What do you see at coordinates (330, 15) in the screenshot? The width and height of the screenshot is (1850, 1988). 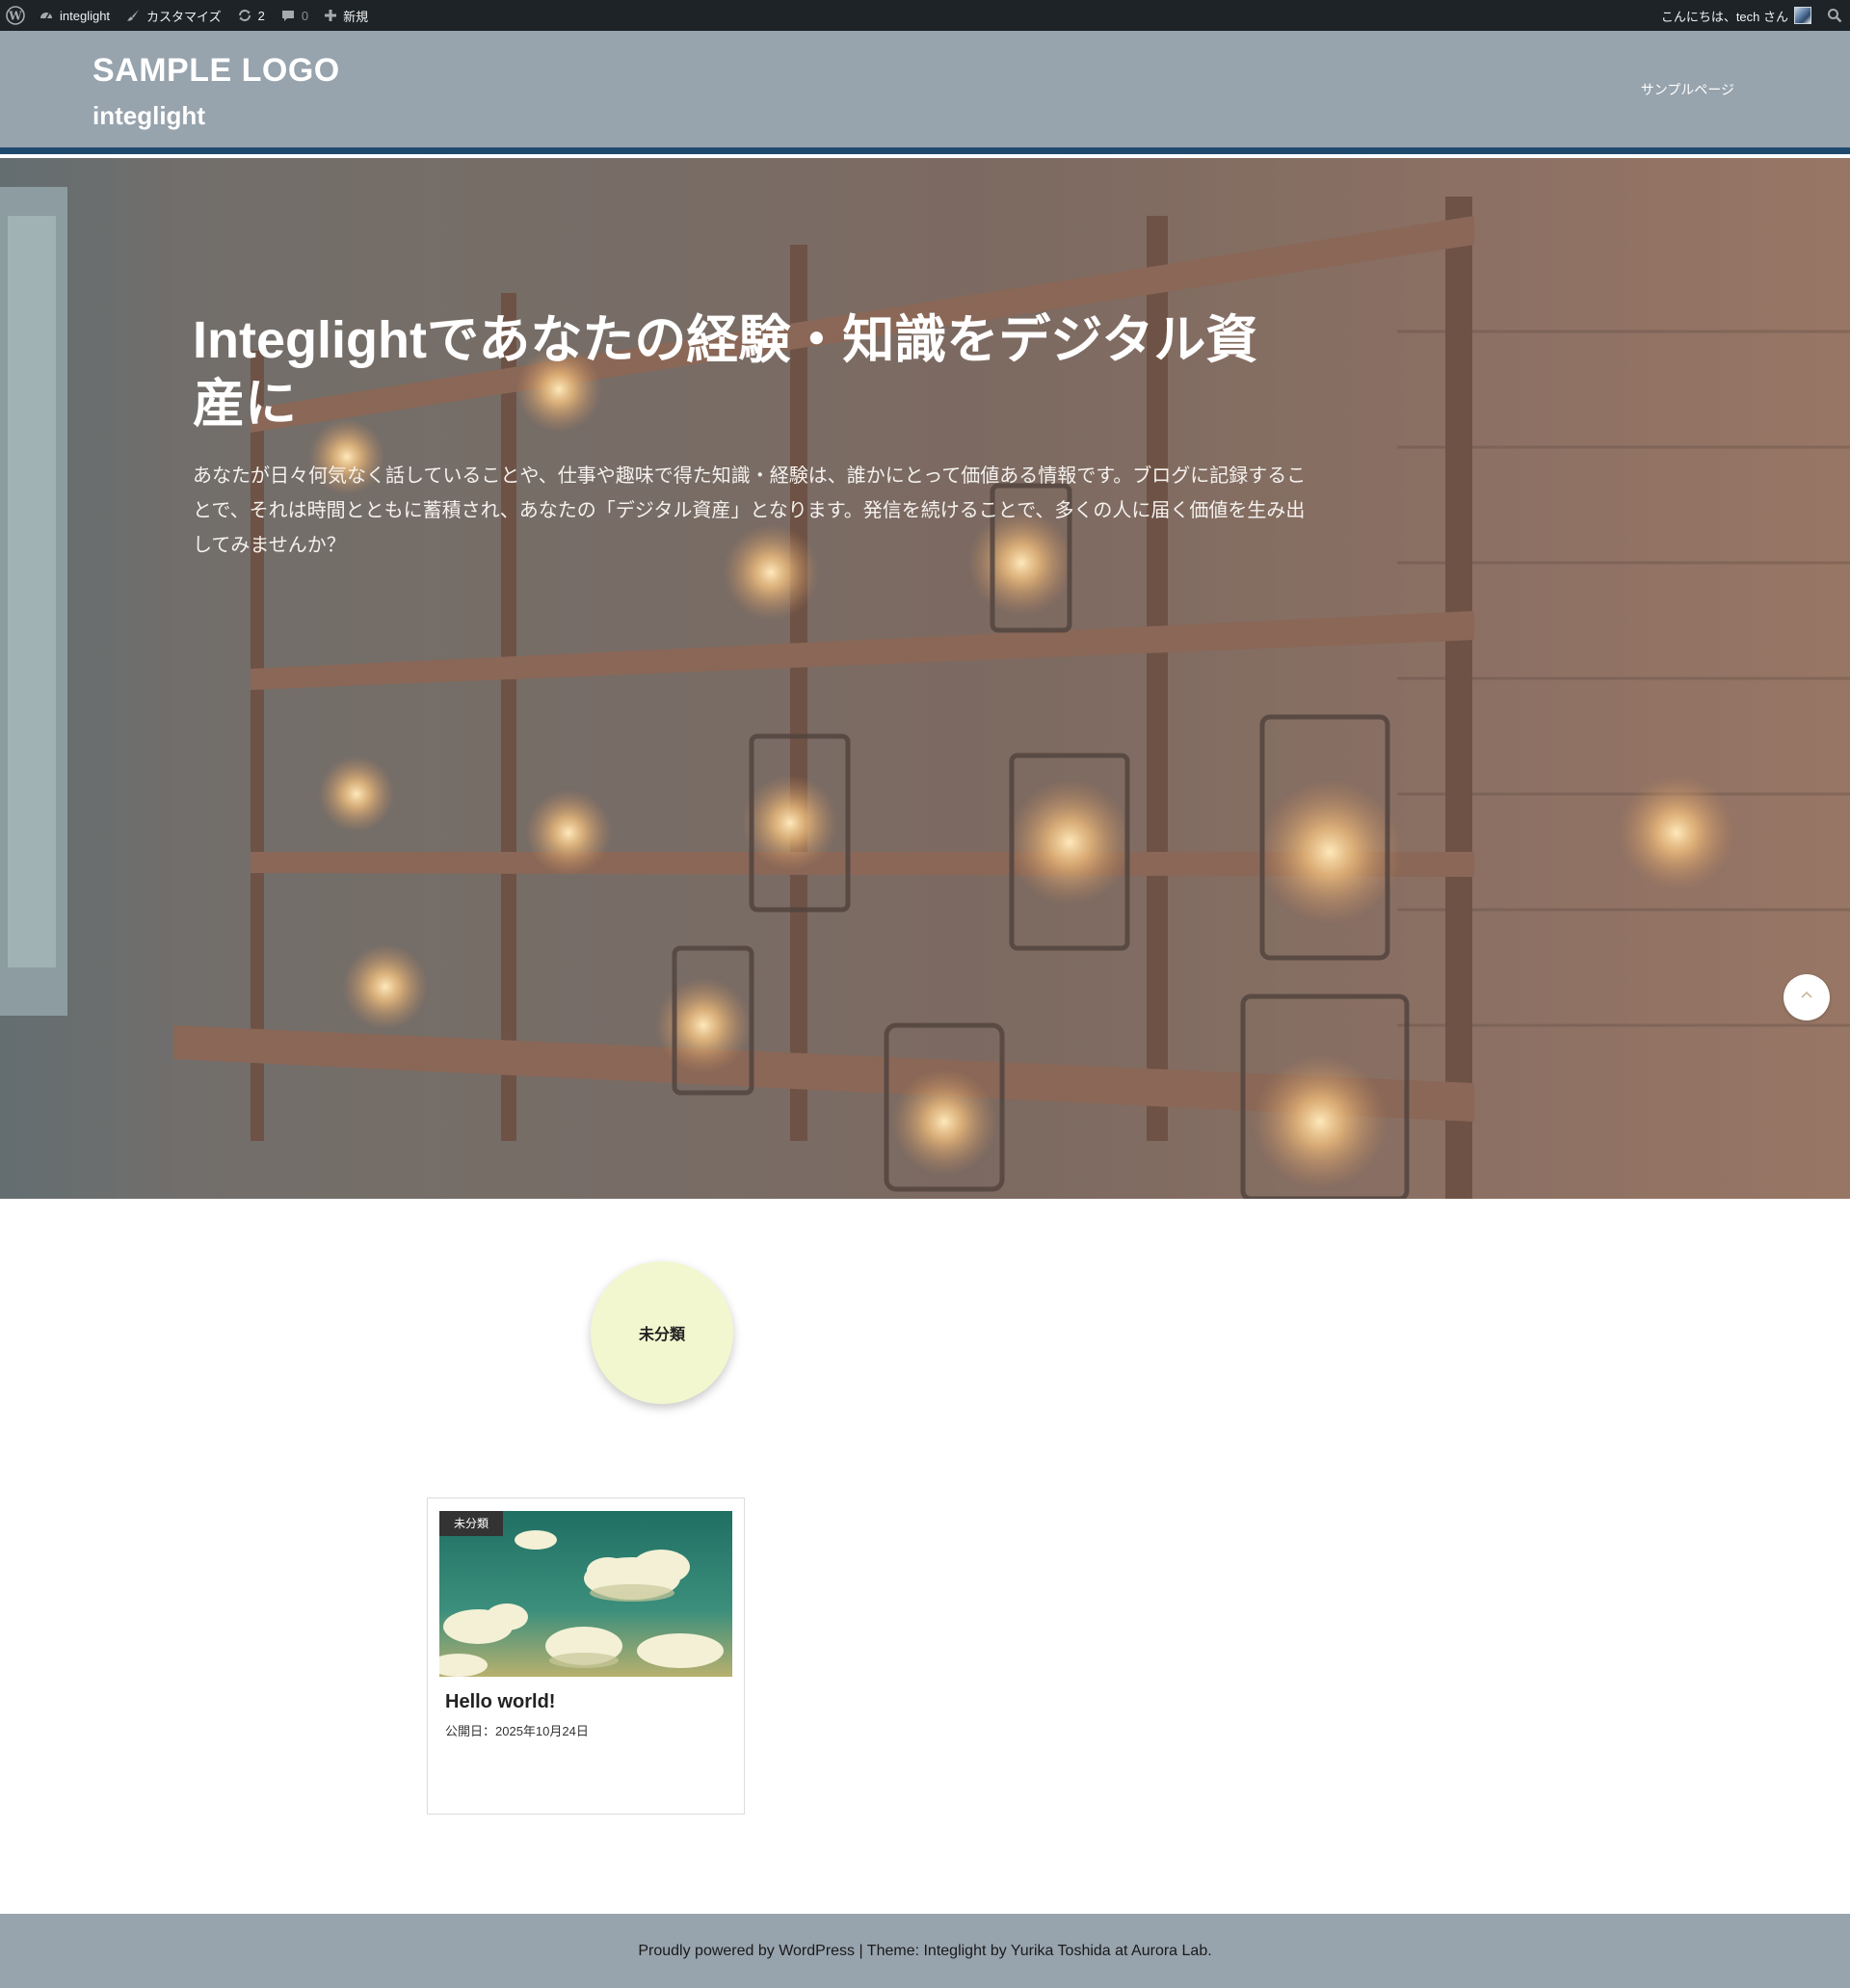 I see `plus-icon` at bounding box center [330, 15].